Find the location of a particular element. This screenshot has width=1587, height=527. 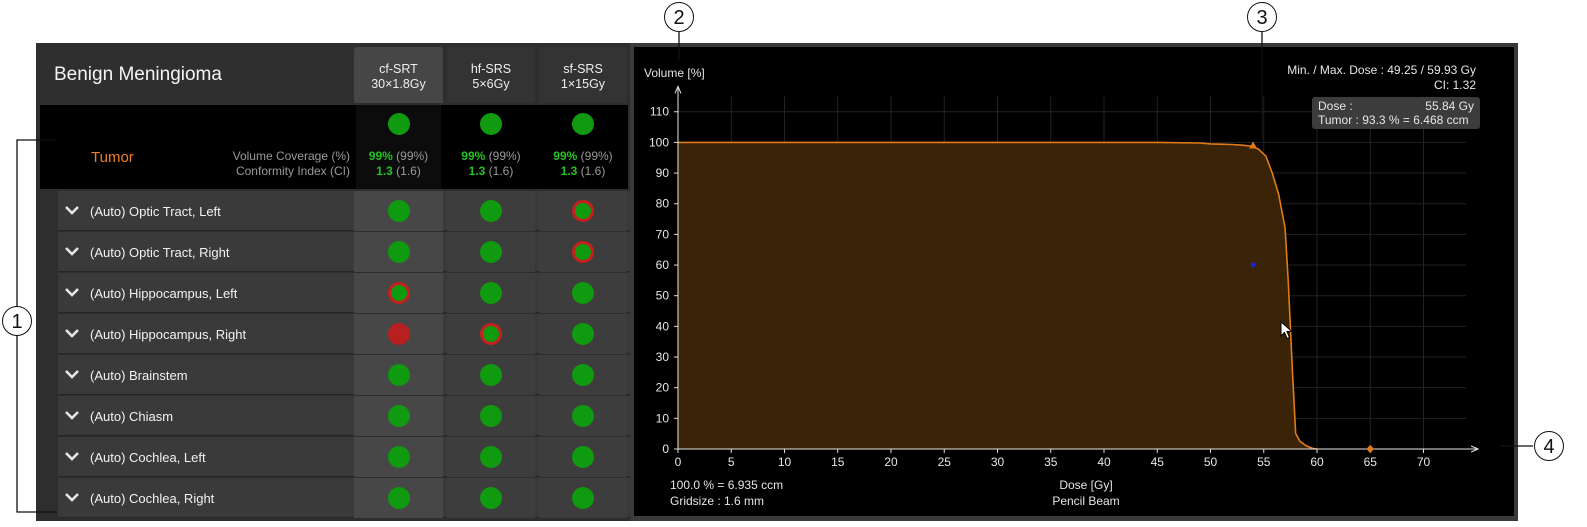

callout-1: 1 is located at coordinates (17, 321).